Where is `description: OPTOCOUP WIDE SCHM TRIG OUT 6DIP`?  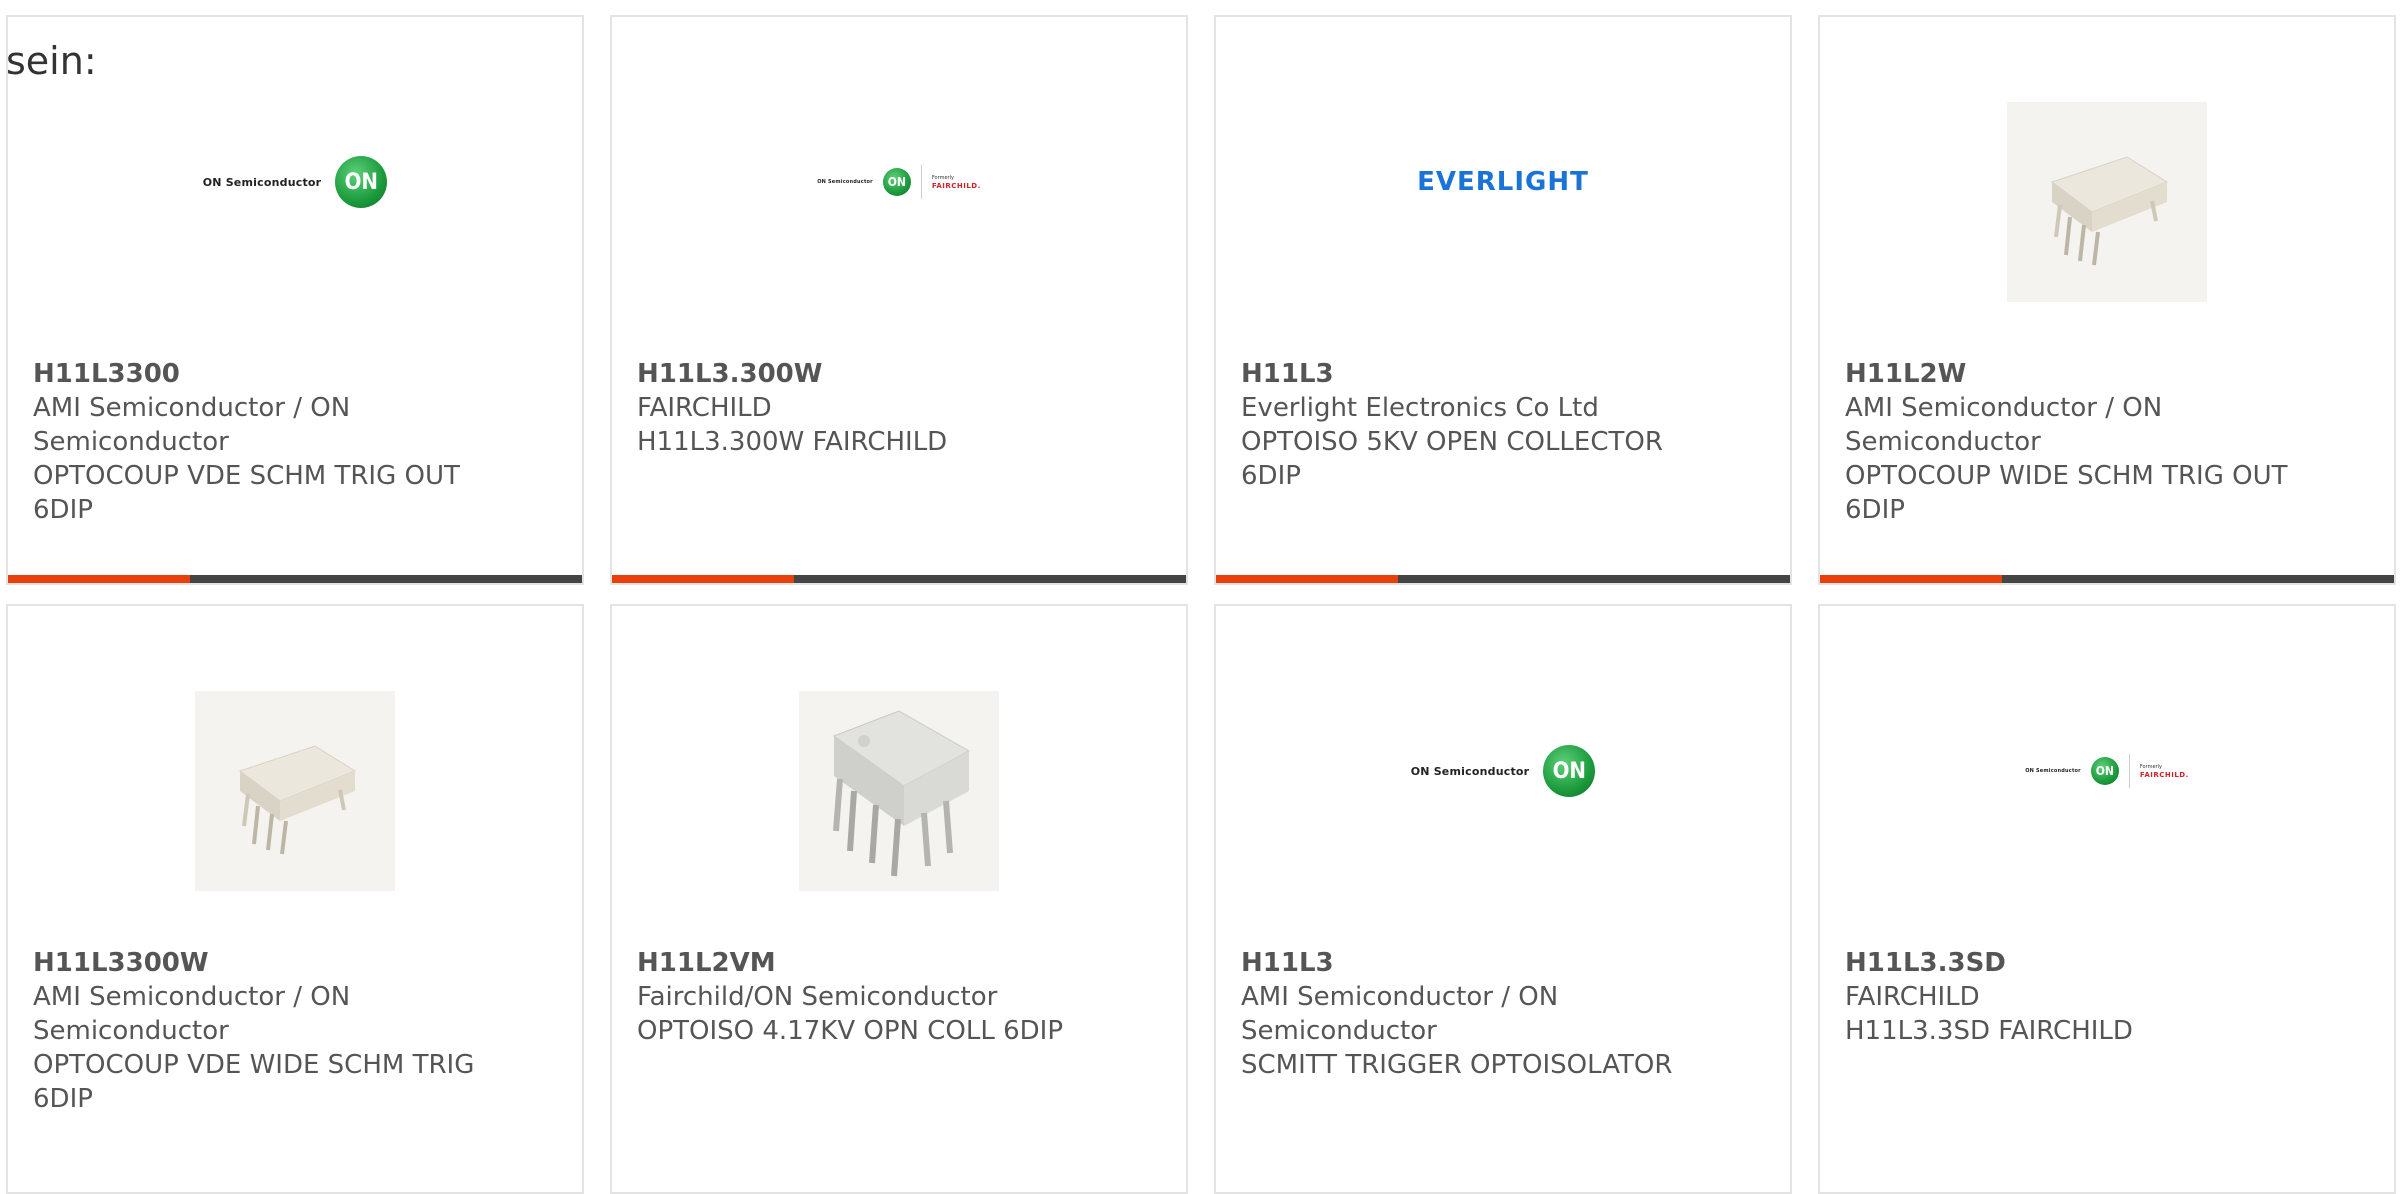
description: OPTOCOUP WIDE SCHM TRIG OUT 6DIP is located at coordinates (2066, 493).